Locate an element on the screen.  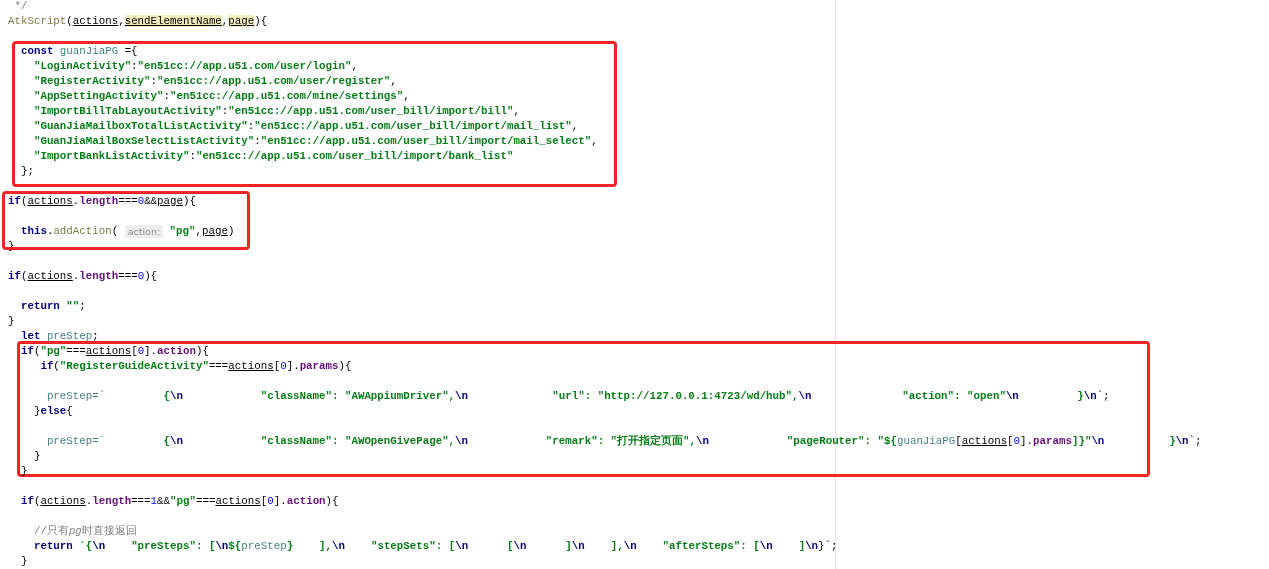
code-line: const guanJiaPG ={ is located at coordinates (78, 51).